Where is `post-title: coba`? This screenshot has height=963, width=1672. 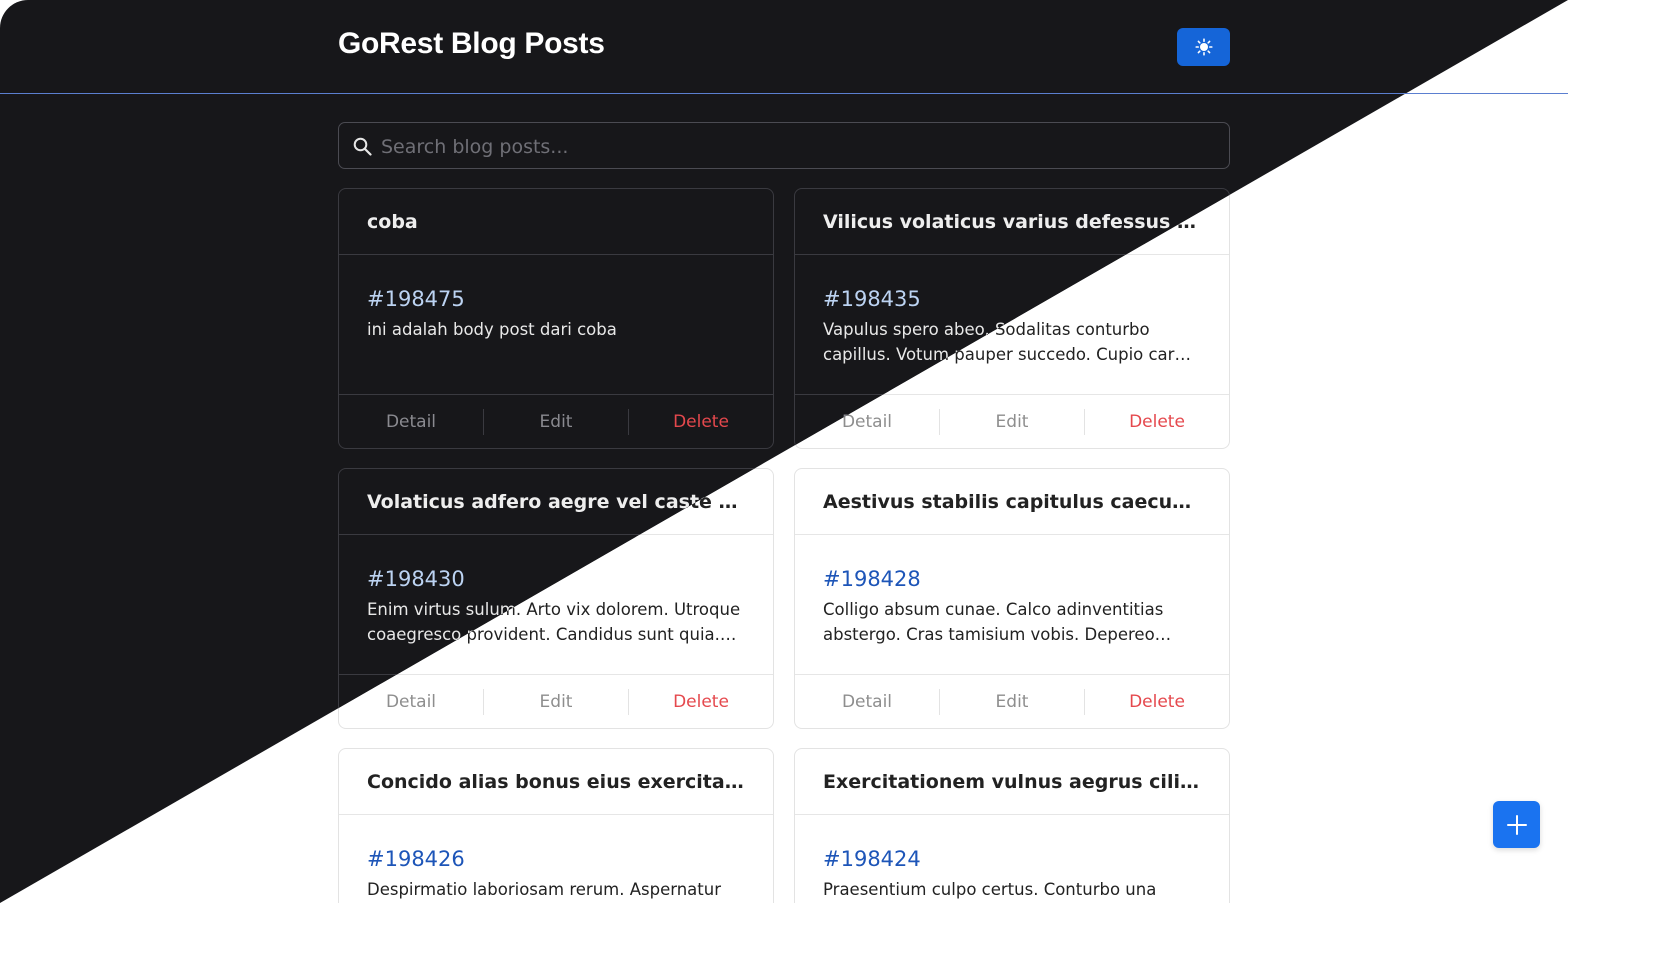 post-title: coba is located at coordinates (556, 222).